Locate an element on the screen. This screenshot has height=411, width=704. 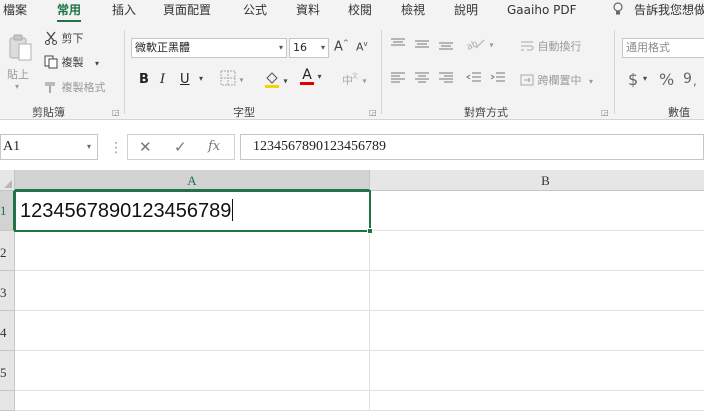
copy-button: 複製 ▾ is located at coordinates (71, 63).